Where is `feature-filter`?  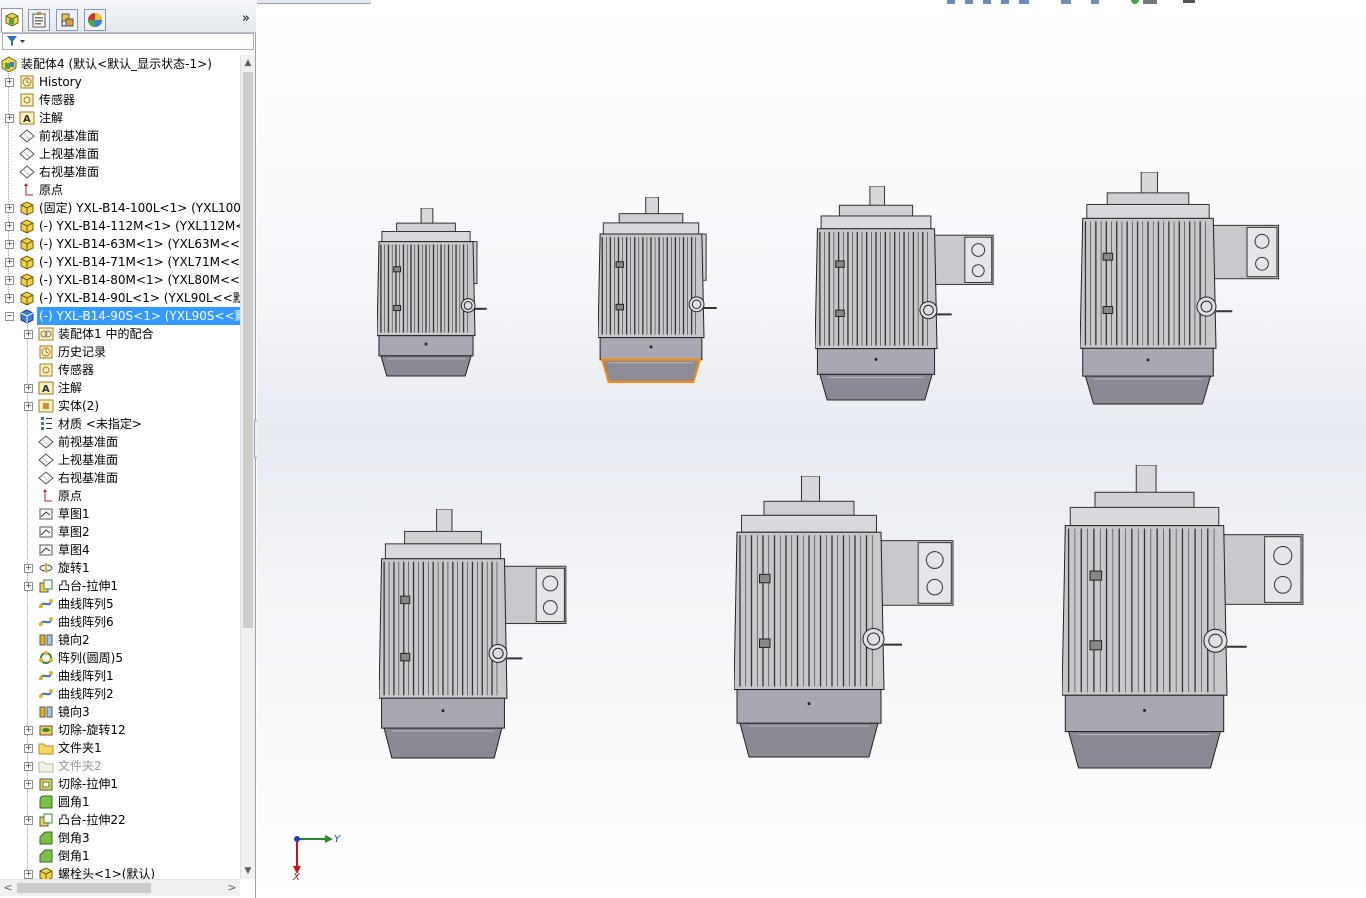 feature-filter is located at coordinates (128, 41).